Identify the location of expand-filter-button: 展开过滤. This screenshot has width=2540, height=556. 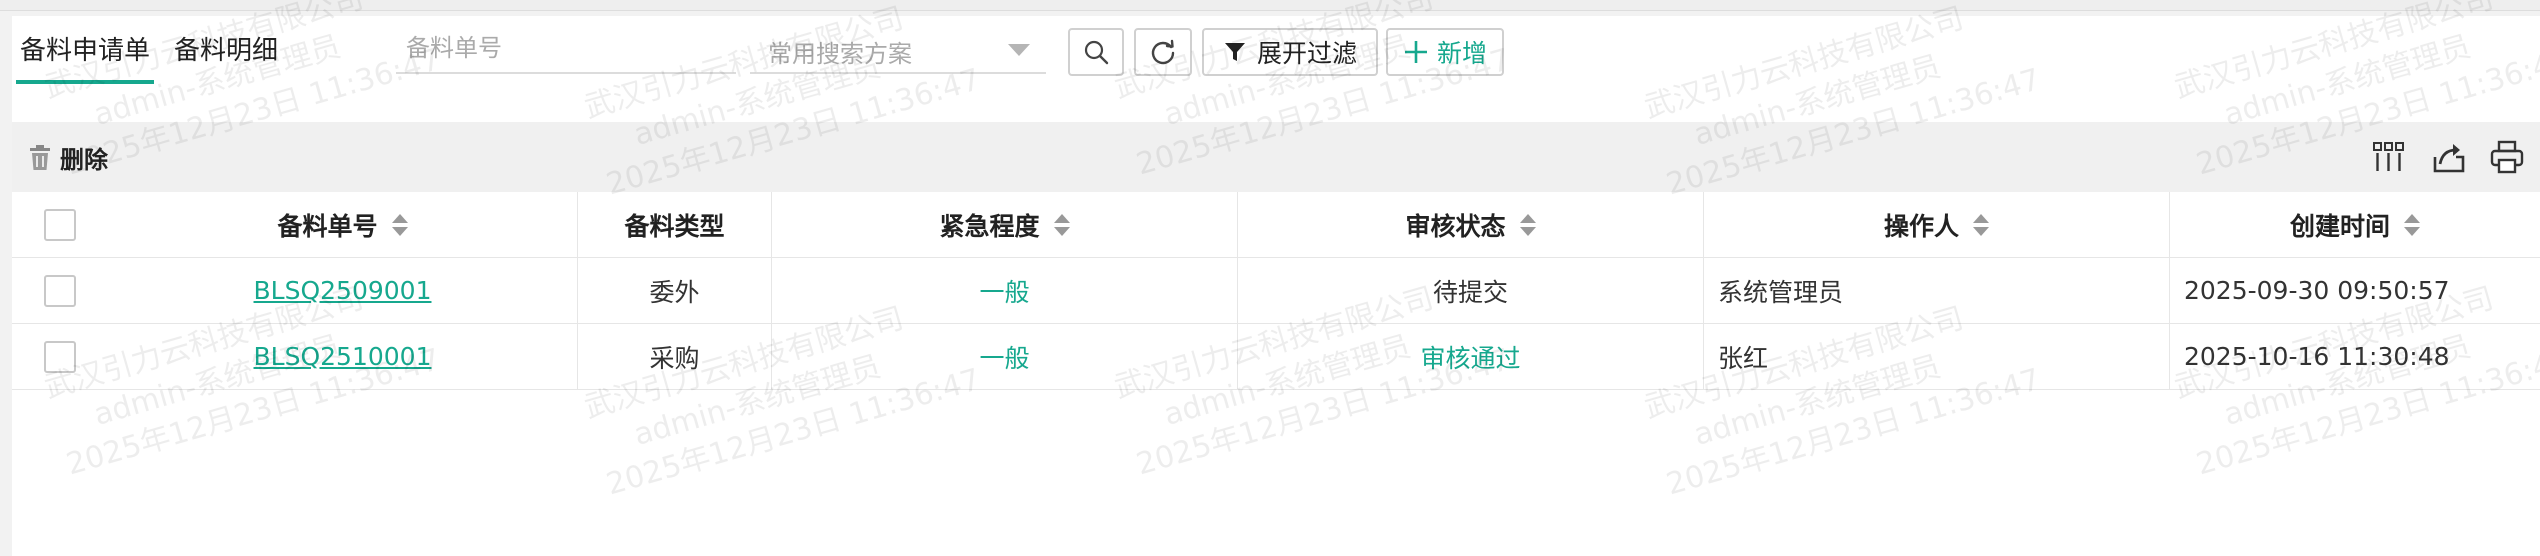
(1290, 52).